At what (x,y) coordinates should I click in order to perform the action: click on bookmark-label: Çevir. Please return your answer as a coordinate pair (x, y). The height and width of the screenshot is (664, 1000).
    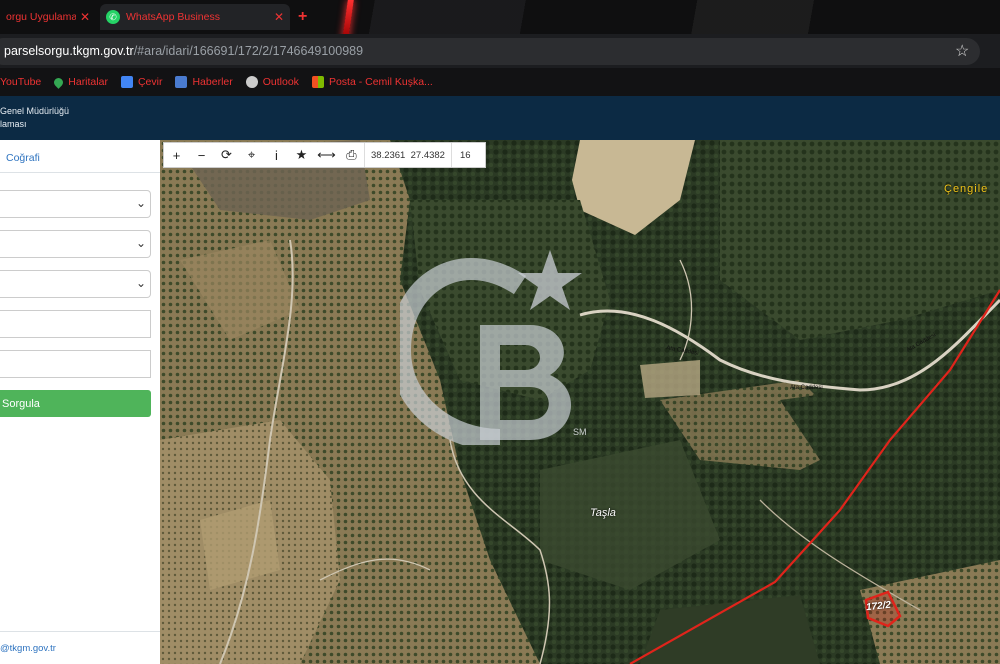
    Looking at the image, I should click on (150, 82).